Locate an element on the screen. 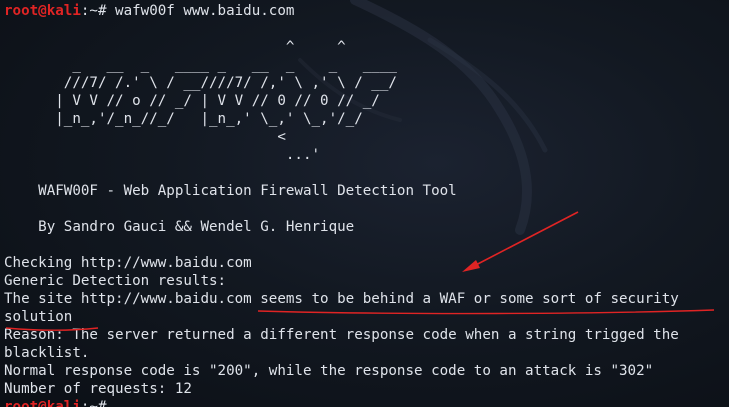 The height and width of the screenshot is (407, 729). ascii-banner-line: |_n_,'/_n_//_/ |_n_,' \_,' \_,'/_/ is located at coordinates (183, 119).